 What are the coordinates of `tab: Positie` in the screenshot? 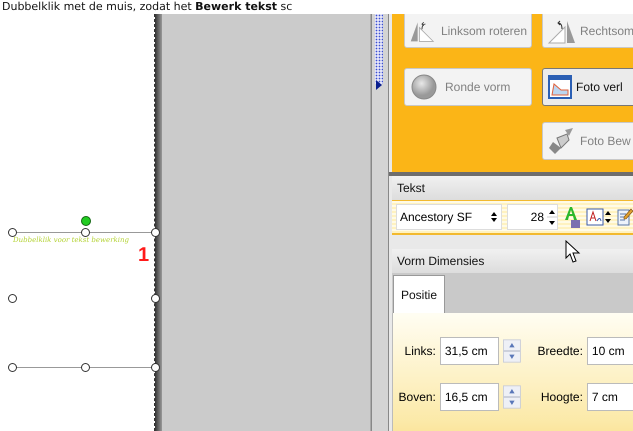 It's located at (419, 294).